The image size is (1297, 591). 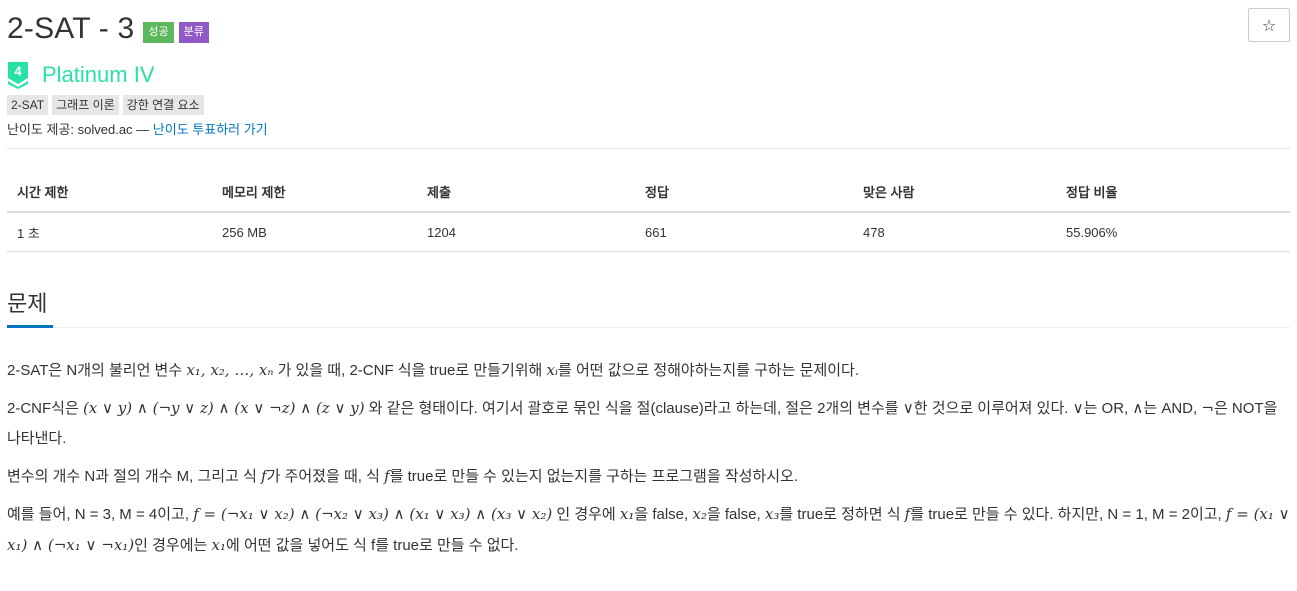 I want to click on memory-limit-value: 256 MB, so click(x=314, y=232).